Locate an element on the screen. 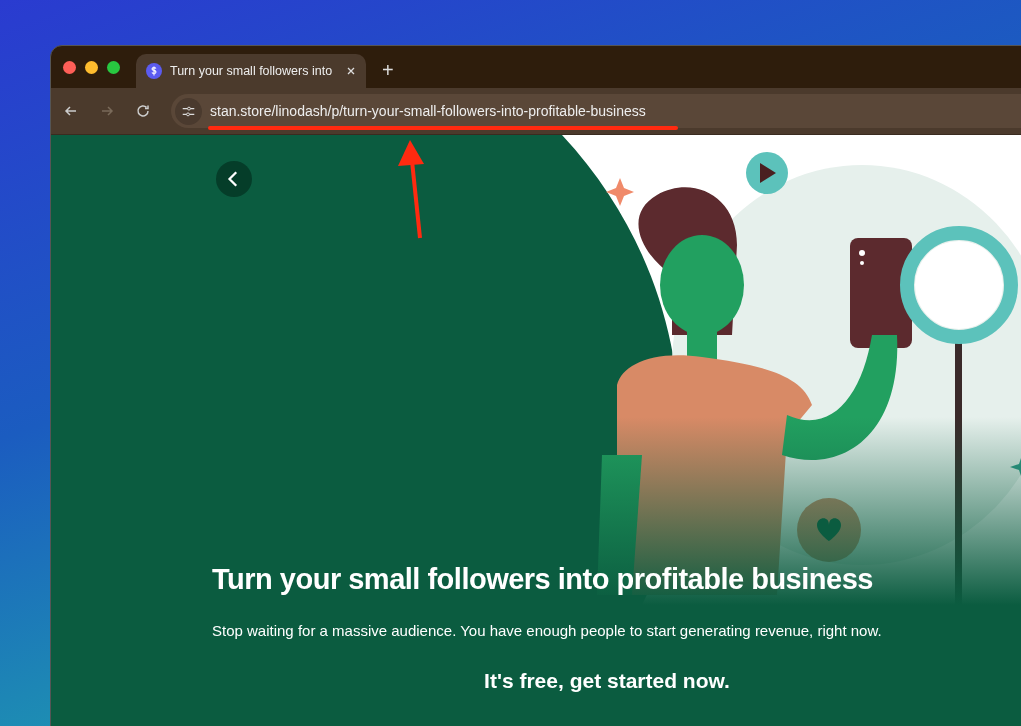 The width and height of the screenshot is (1021, 726). tab-title: Turn your small followers into is located at coordinates (252, 71).